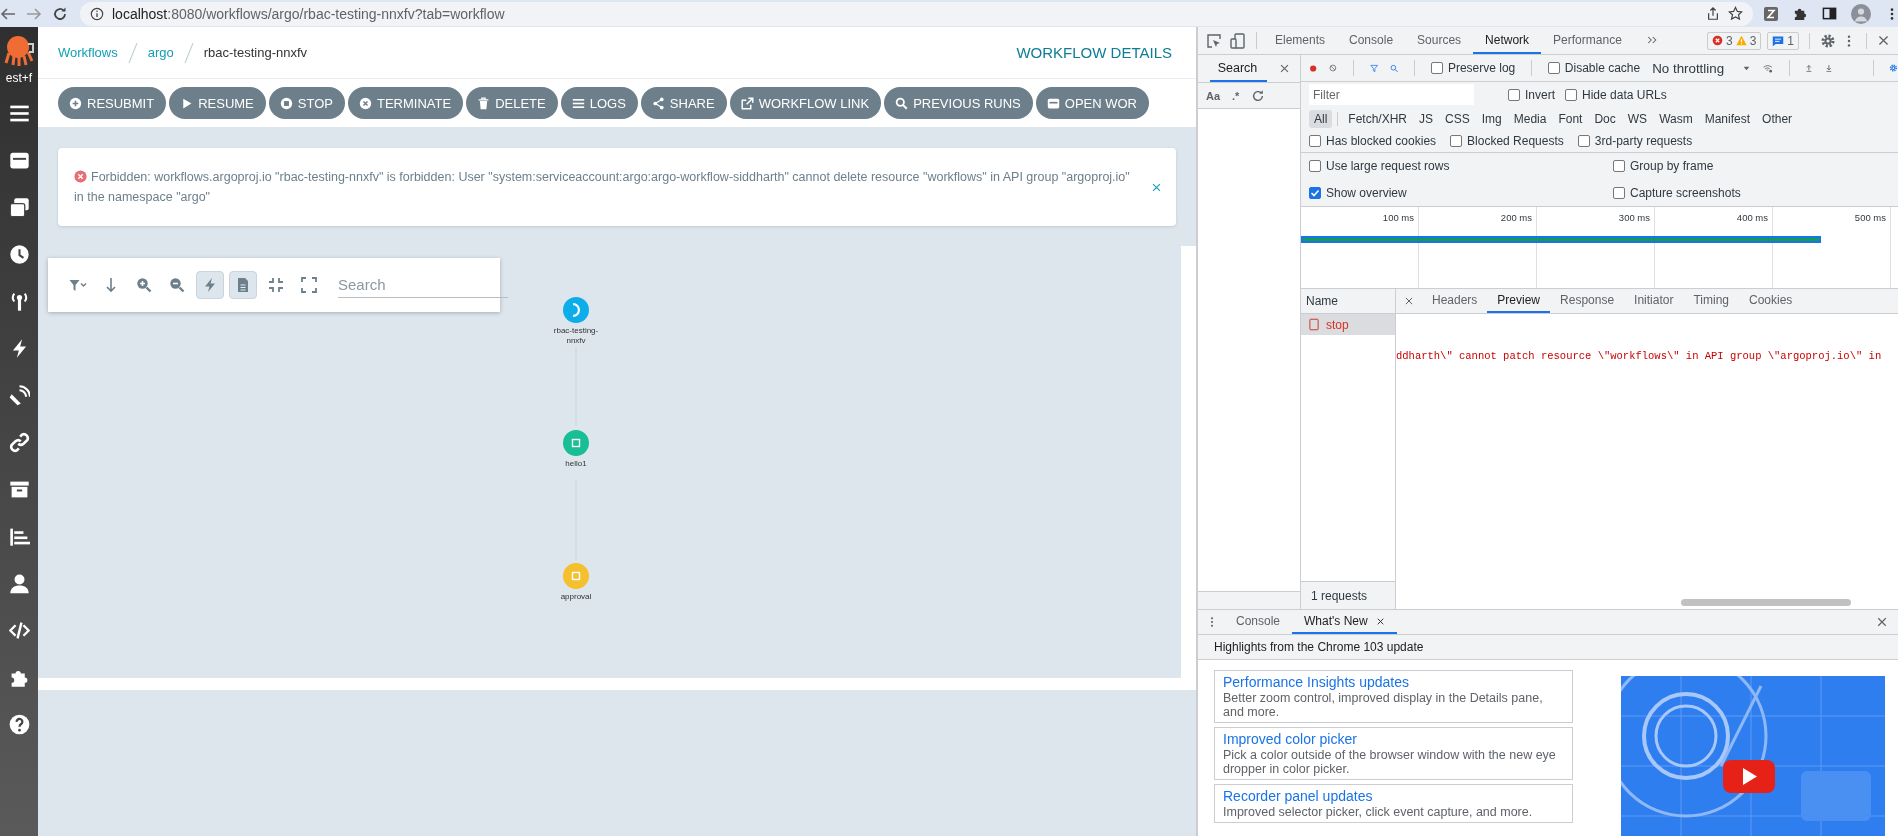 This screenshot has width=1898, height=836. Describe the element at coordinates (19, 395) in the screenshot. I see `satellite-icon` at that location.